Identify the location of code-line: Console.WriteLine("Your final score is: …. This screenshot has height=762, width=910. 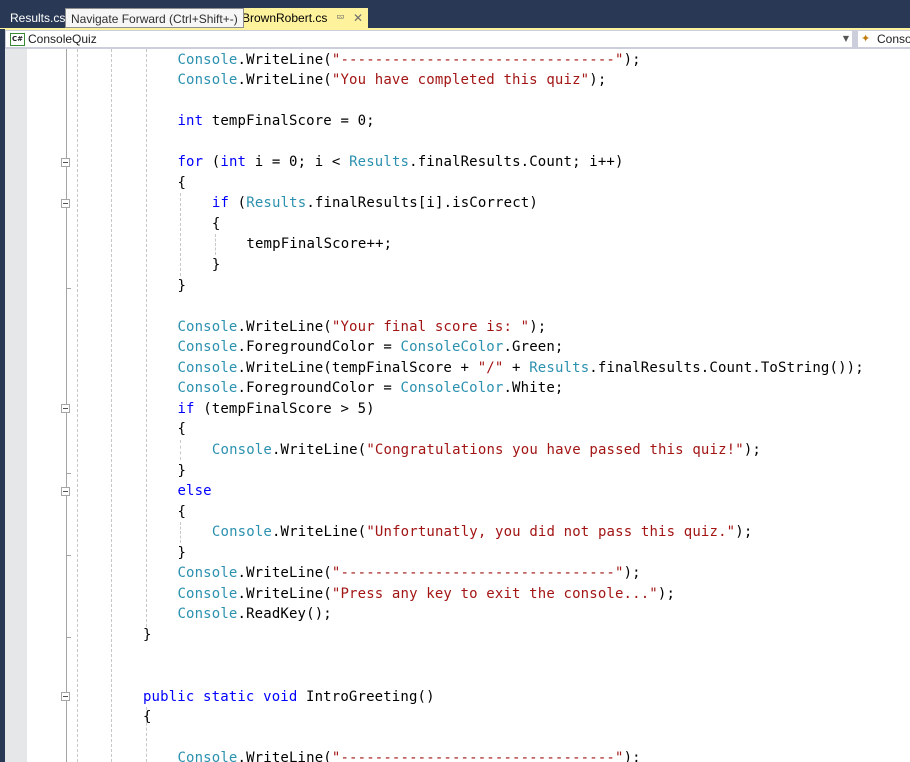
(361, 327).